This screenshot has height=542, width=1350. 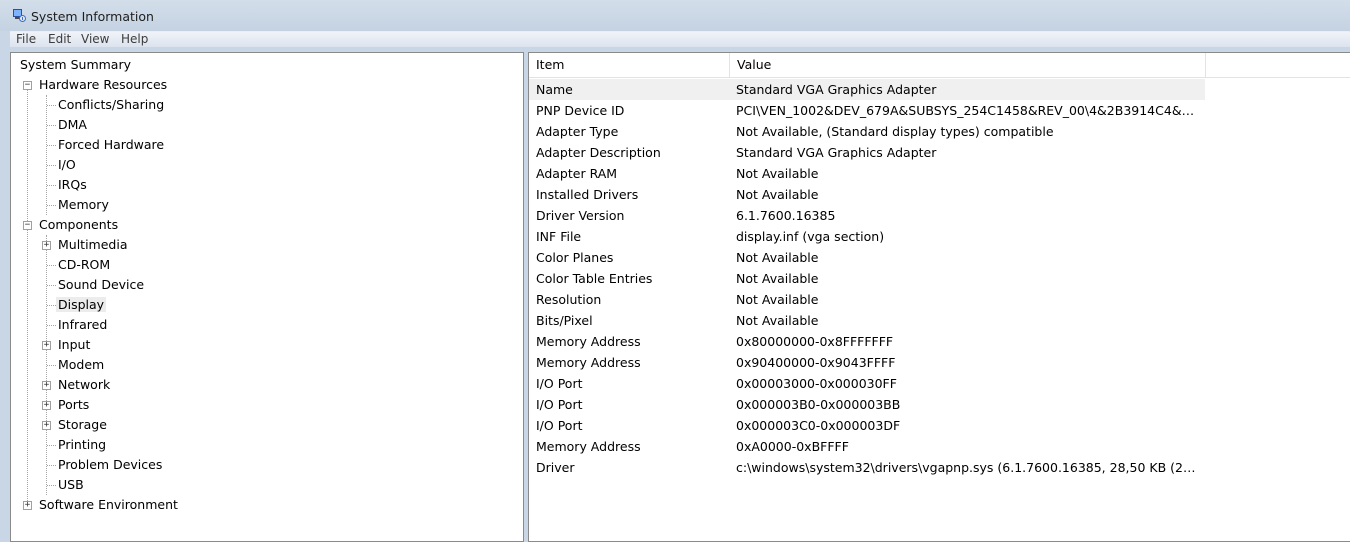 I want to click on tree-node-printing: Printing, so click(x=82, y=445).